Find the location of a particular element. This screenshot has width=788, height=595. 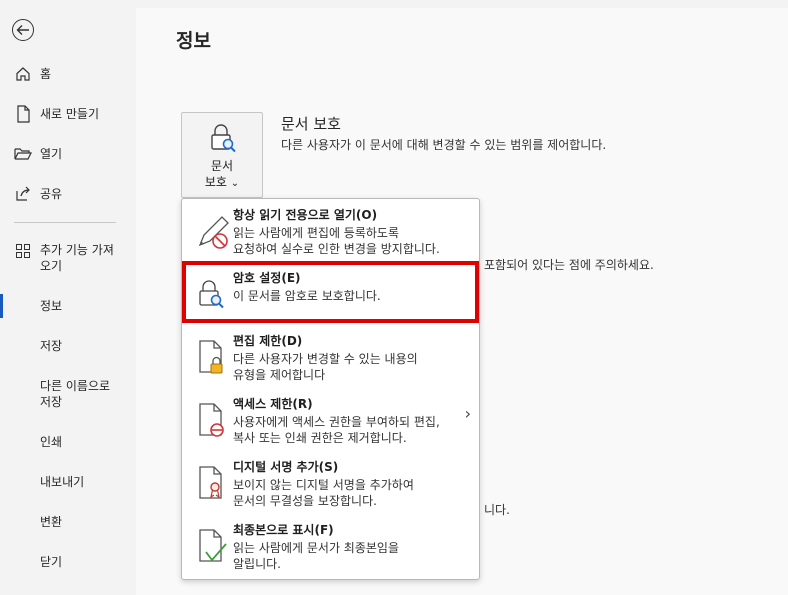

nav-open: 열기 is located at coordinates (67, 154).